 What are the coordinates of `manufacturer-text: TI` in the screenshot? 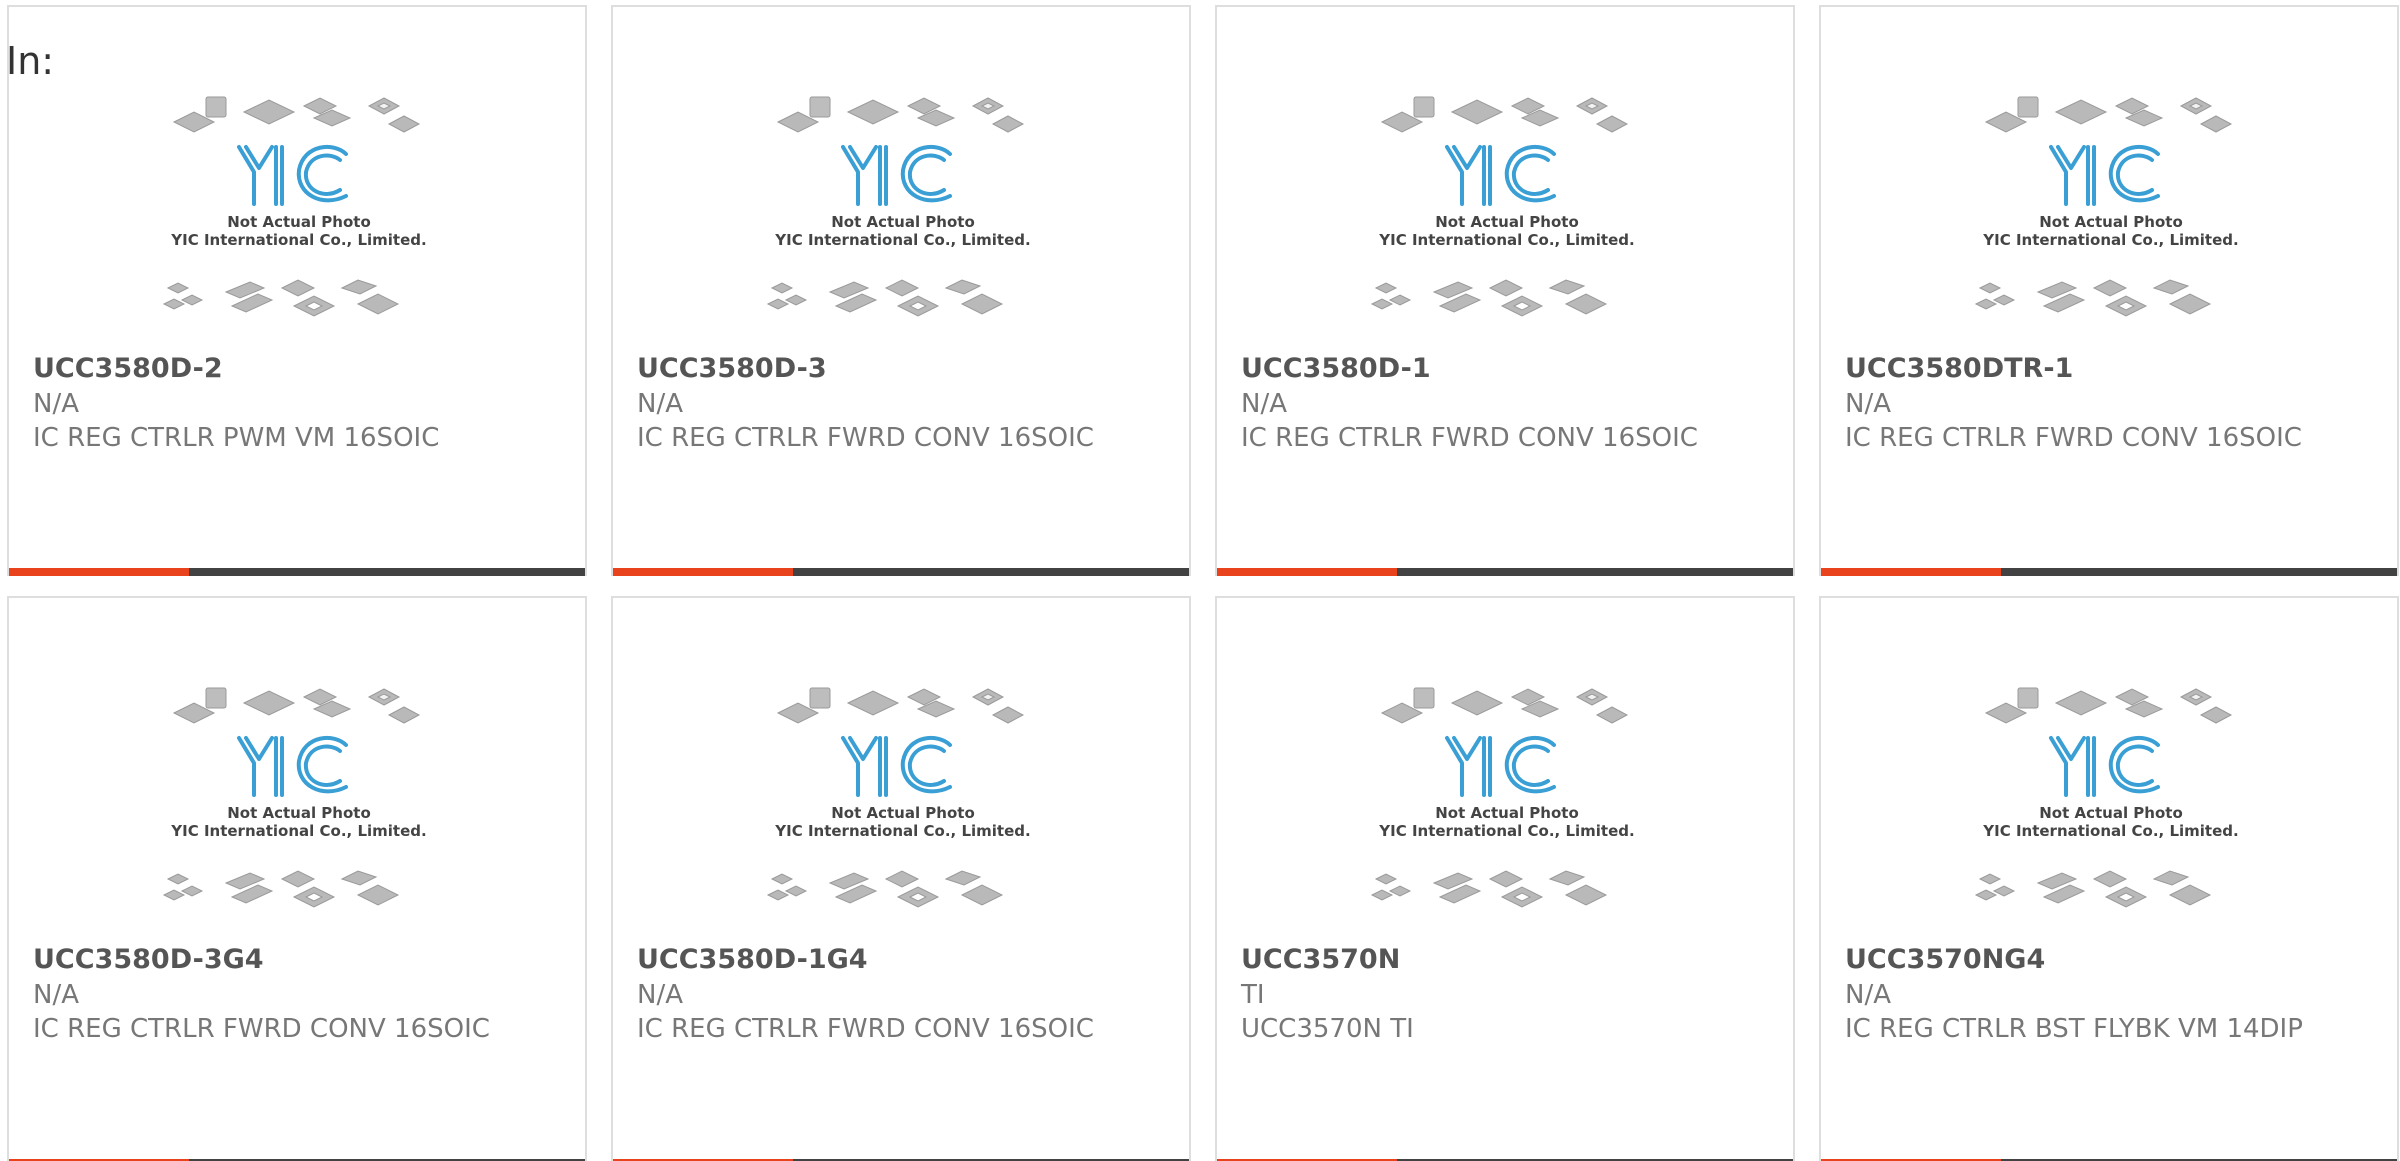 It's located at (1253, 995).